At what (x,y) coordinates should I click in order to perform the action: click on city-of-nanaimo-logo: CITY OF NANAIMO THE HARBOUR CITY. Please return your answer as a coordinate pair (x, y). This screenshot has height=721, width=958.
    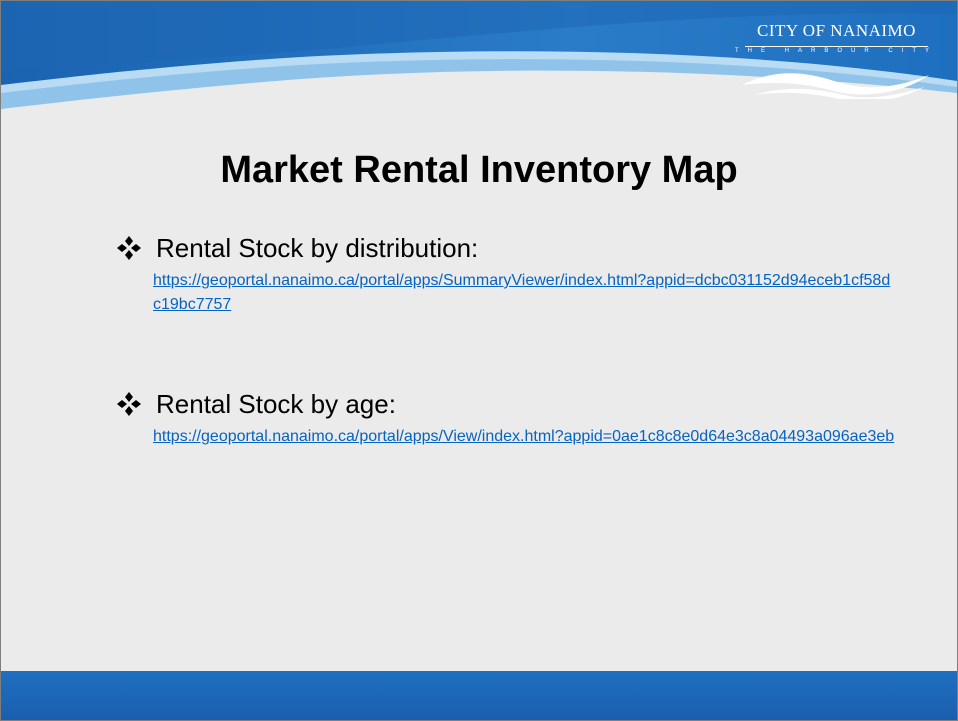
    Looking at the image, I should click on (836, 60).